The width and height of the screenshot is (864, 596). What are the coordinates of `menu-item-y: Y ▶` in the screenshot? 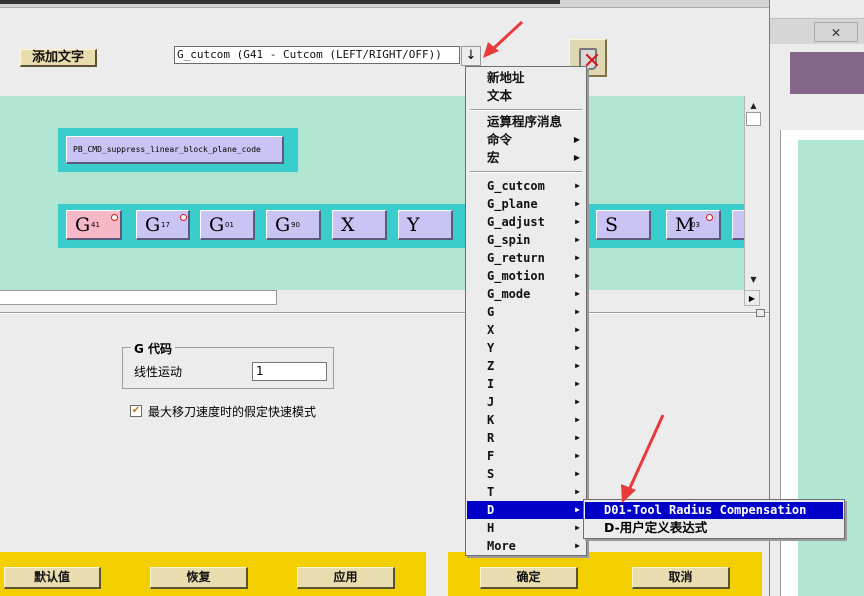 It's located at (526, 348).